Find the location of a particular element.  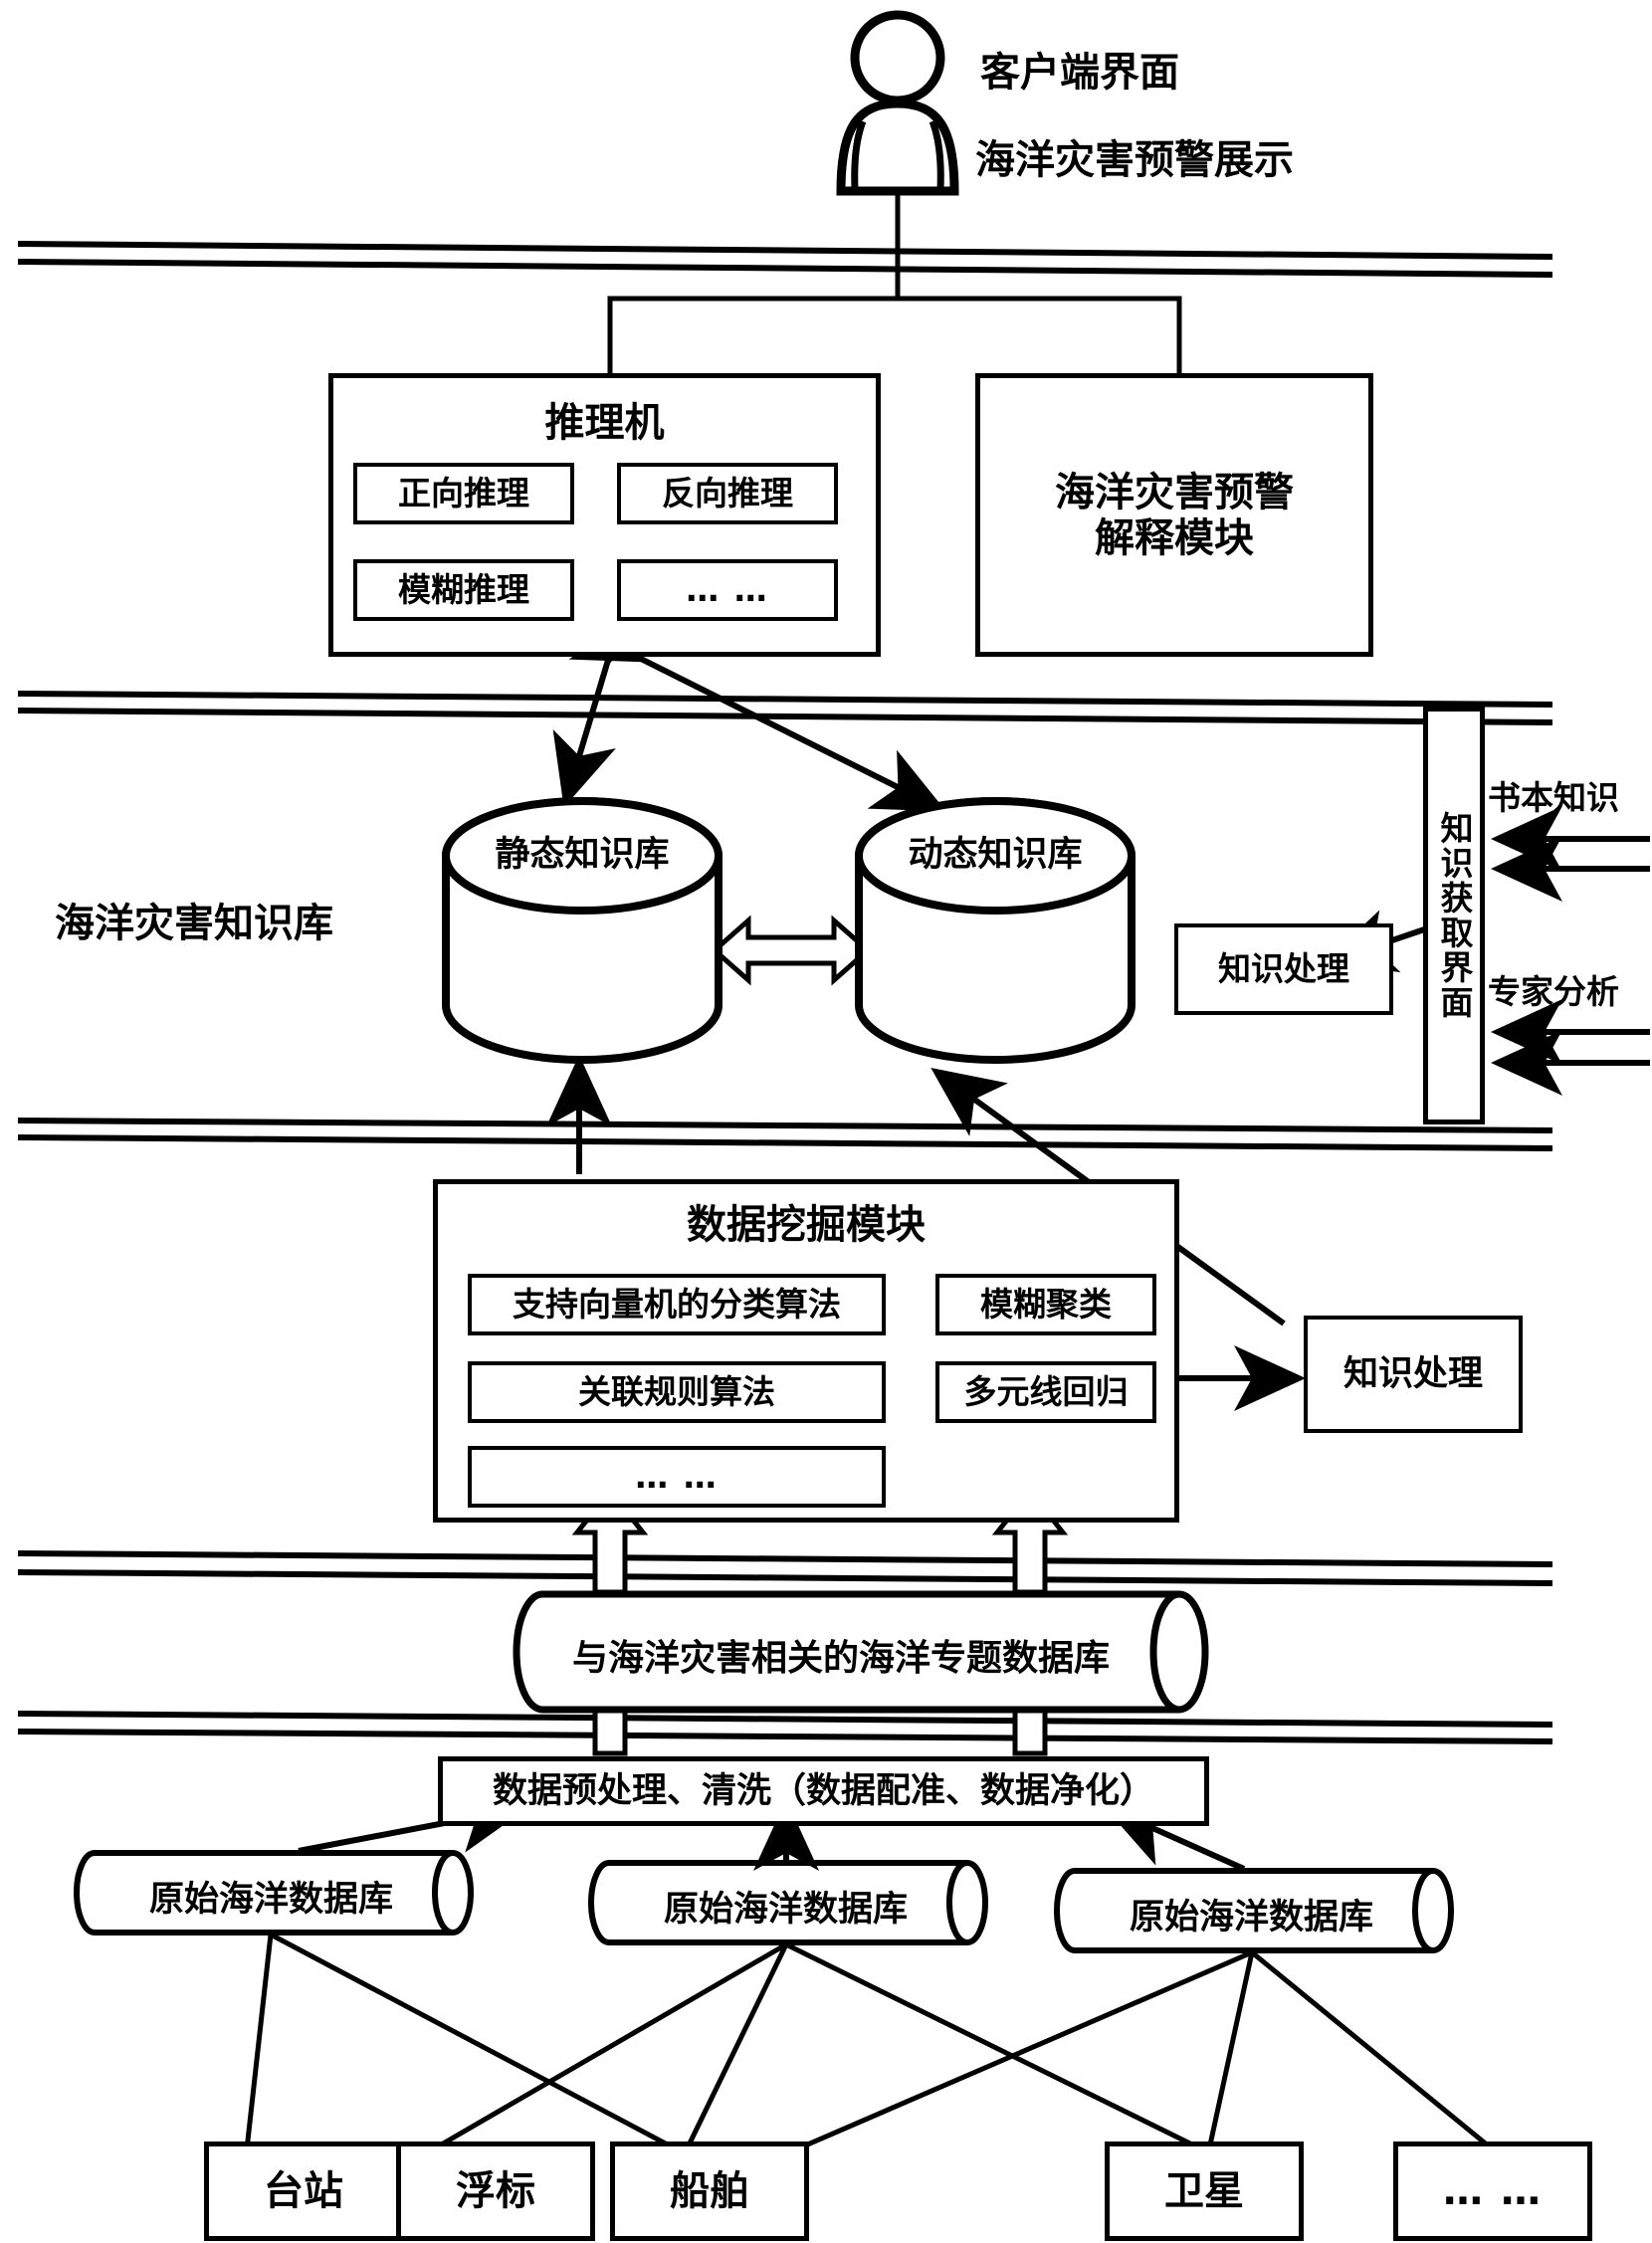

source-box-satellite: 卫星 is located at coordinates (1204, 2191).